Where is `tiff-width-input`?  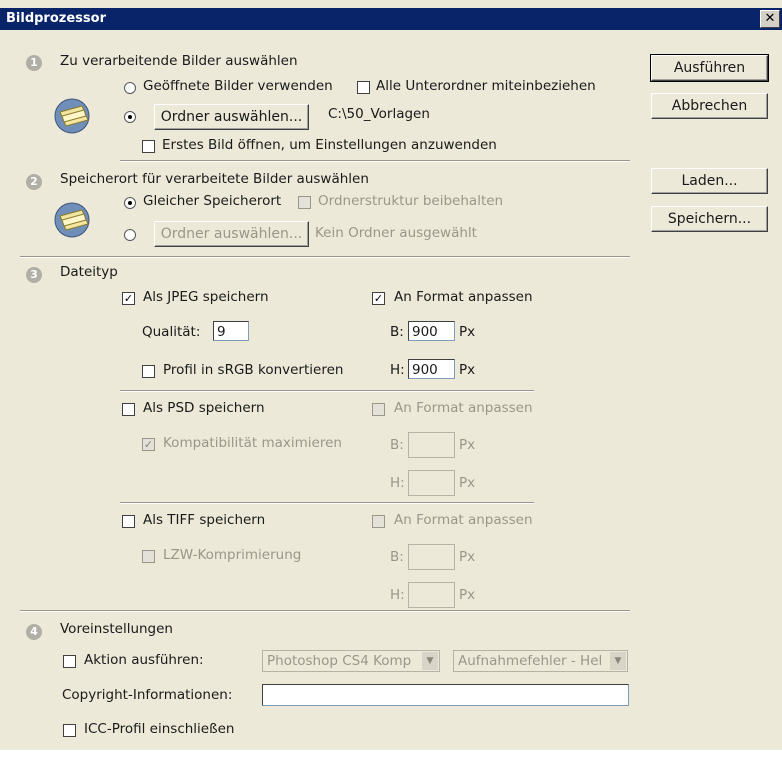
tiff-width-input is located at coordinates (431, 557).